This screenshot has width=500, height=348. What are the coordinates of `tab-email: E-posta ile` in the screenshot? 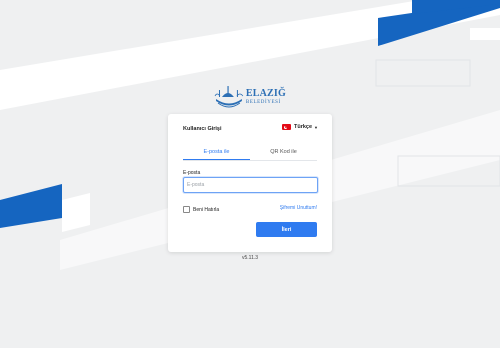 It's located at (216, 154).